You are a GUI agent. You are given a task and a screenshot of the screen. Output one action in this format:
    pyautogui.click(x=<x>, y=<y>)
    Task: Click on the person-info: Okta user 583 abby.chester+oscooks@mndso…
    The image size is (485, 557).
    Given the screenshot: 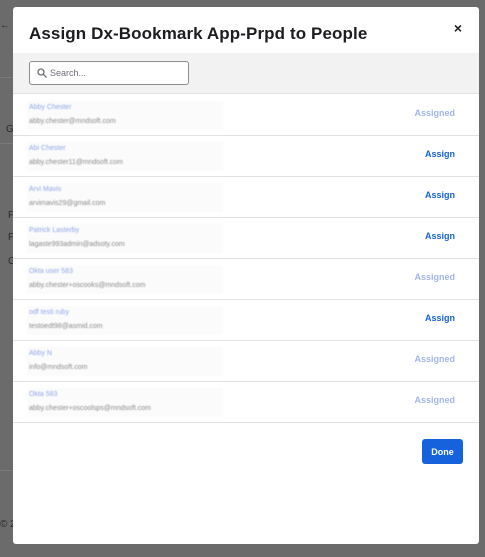 What is the action you would take?
    pyautogui.click(x=125, y=279)
    